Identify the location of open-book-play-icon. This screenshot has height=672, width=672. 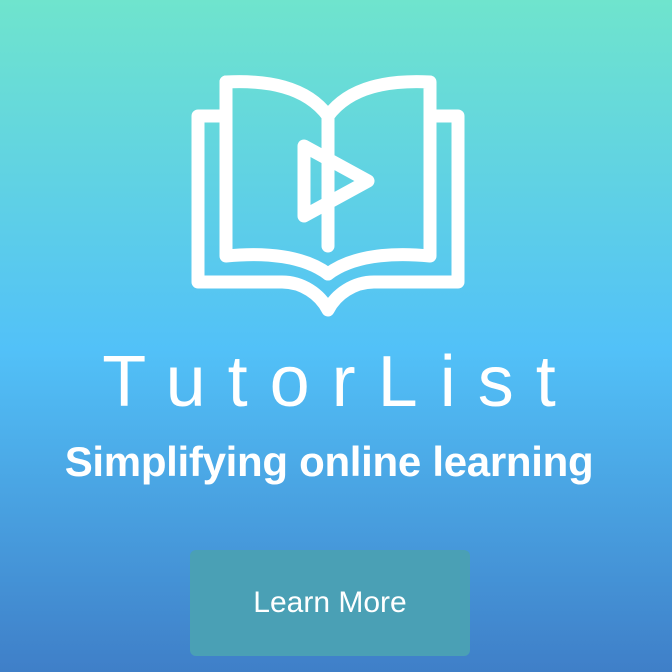
(328, 196).